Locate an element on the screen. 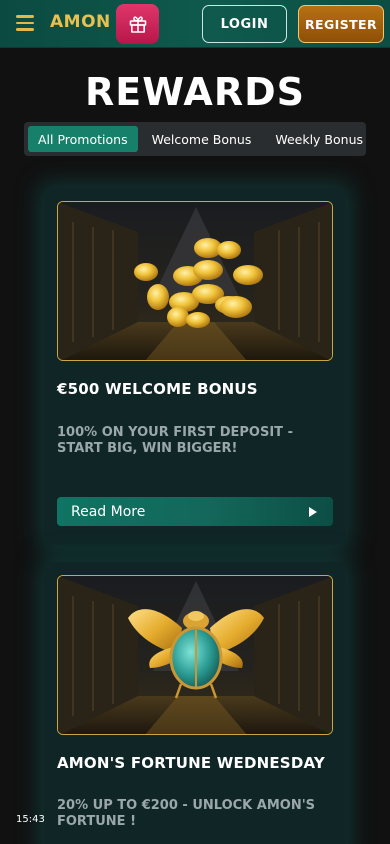 The width and height of the screenshot is (390, 844). gift-icon is located at coordinates (137, 24).